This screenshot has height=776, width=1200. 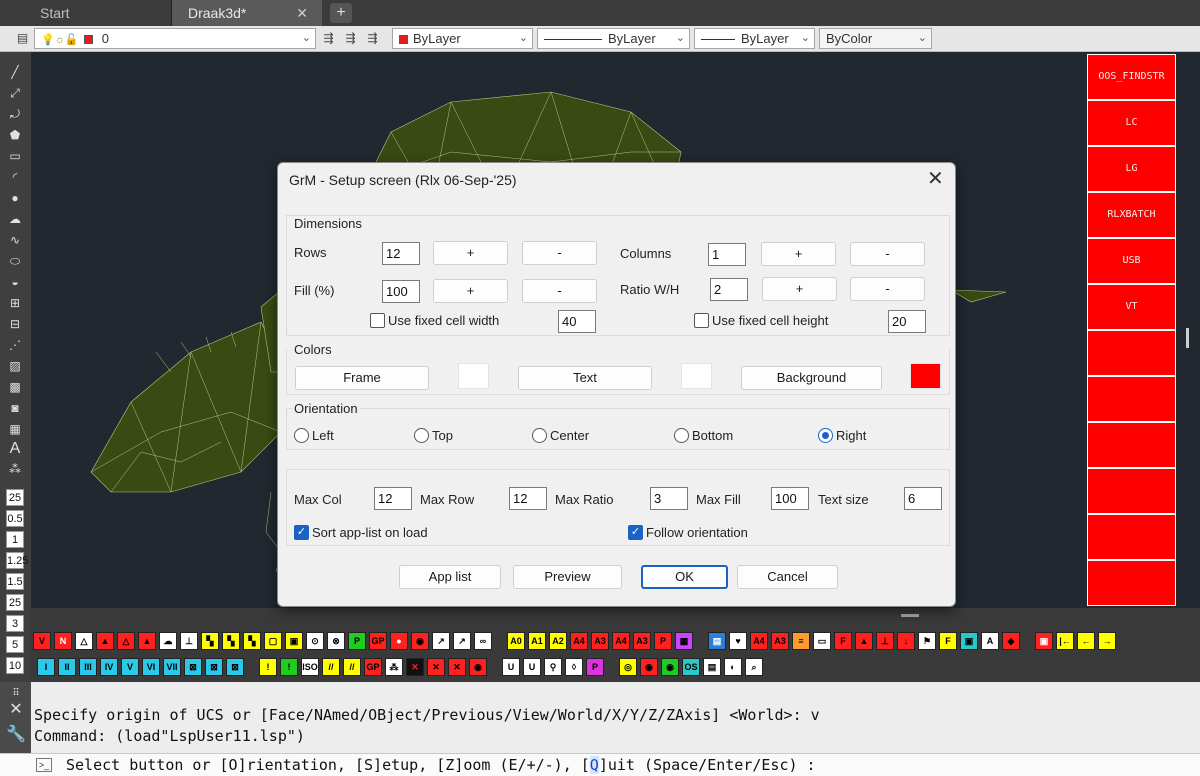 What do you see at coordinates (935, 179) in the screenshot?
I see `close-icon: ✕` at bounding box center [935, 179].